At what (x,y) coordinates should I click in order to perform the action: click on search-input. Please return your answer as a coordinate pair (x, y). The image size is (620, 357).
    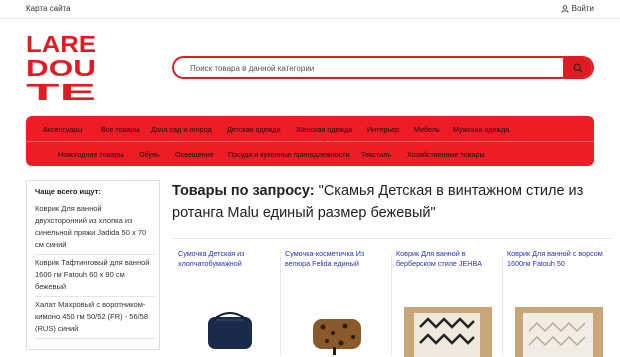
    Looking at the image, I should click on (380, 67).